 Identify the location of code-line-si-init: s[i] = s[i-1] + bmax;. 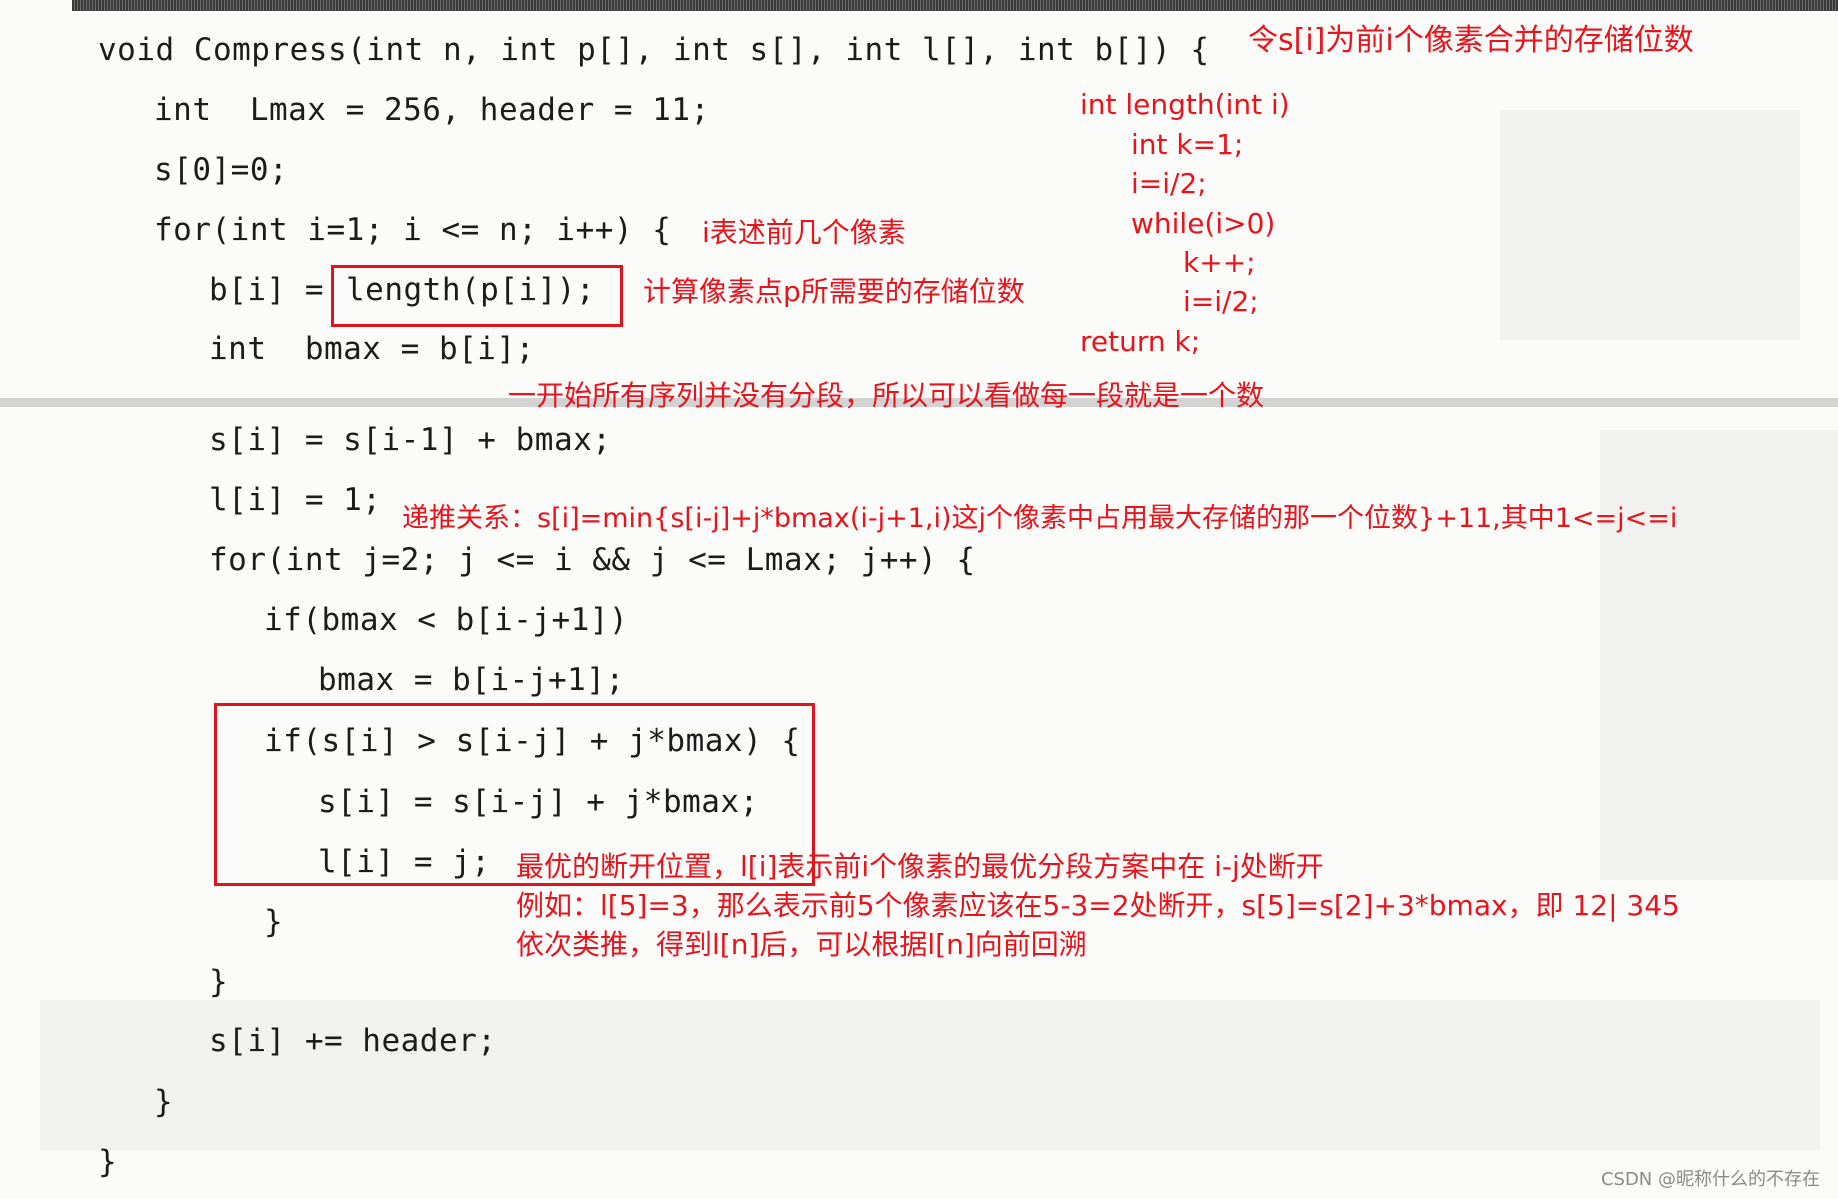
(410, 440).